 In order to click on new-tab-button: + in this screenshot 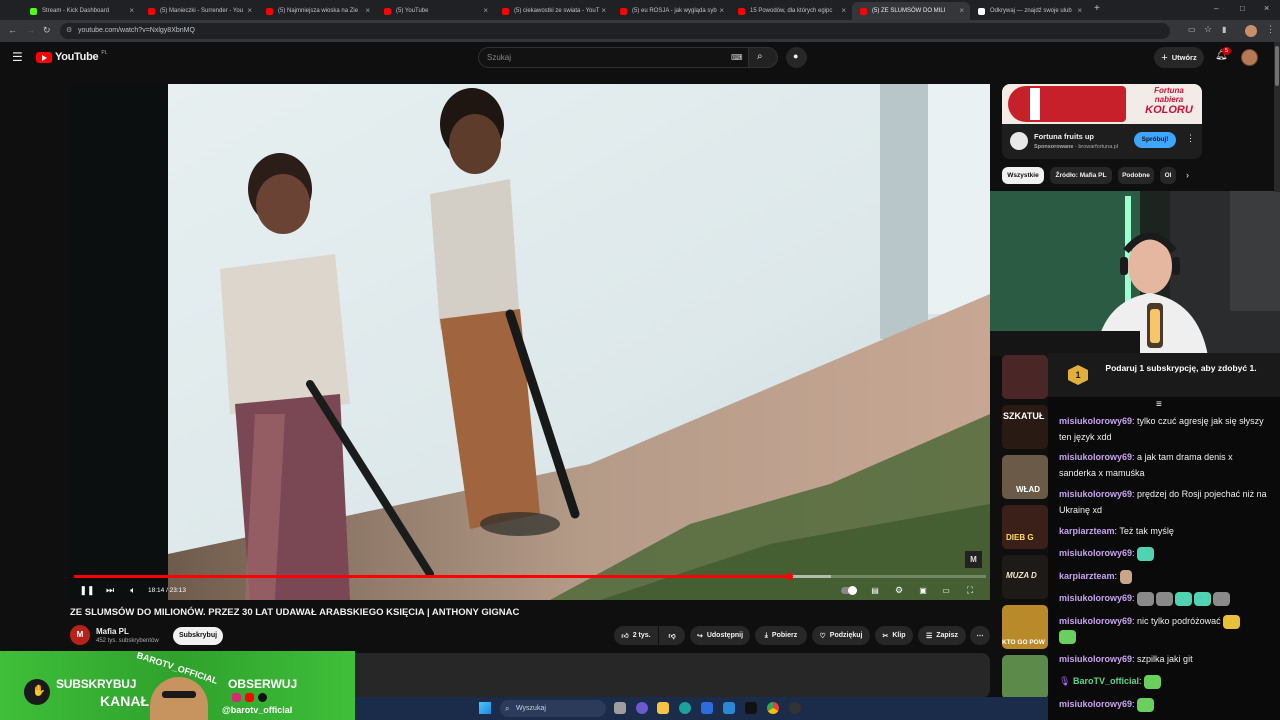, I will do `click(1097, 8)`.